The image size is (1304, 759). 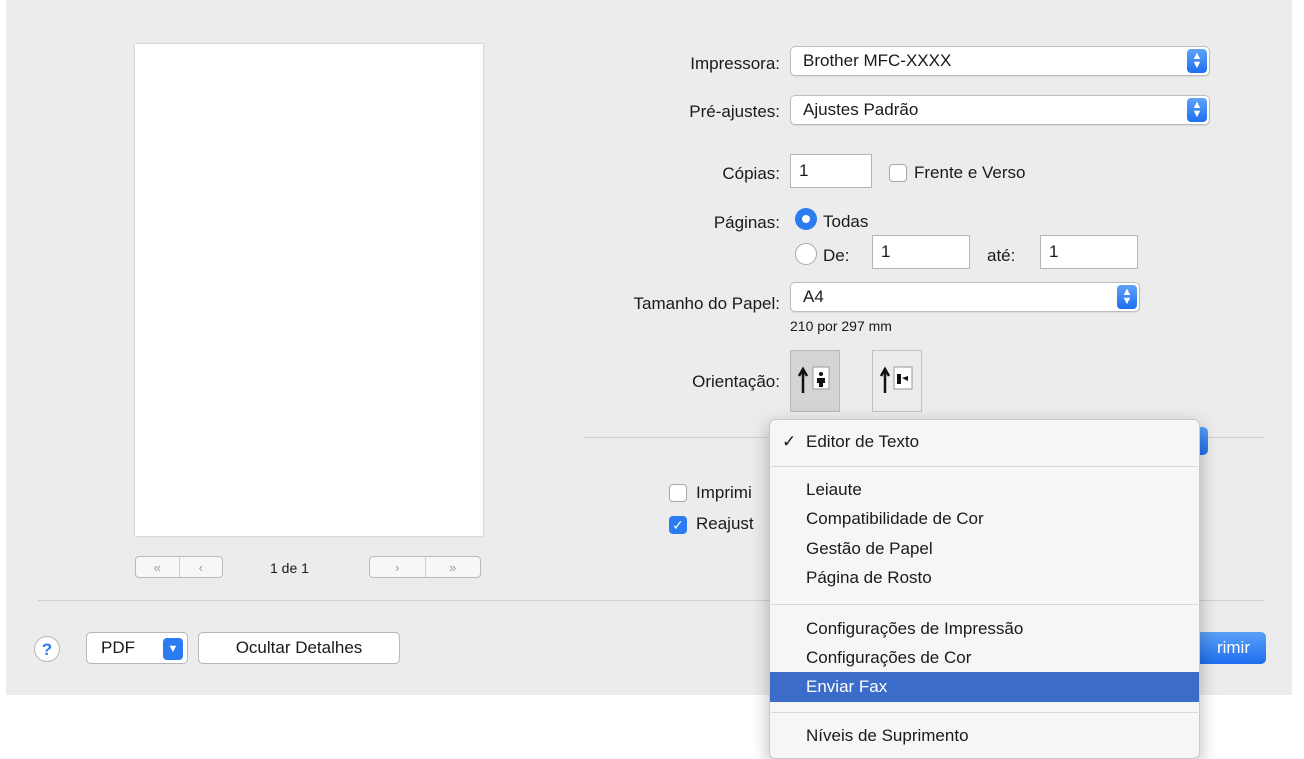 I want to click on menu-item-color-settings: Configurações de Cor, so click(x=984, y=658).